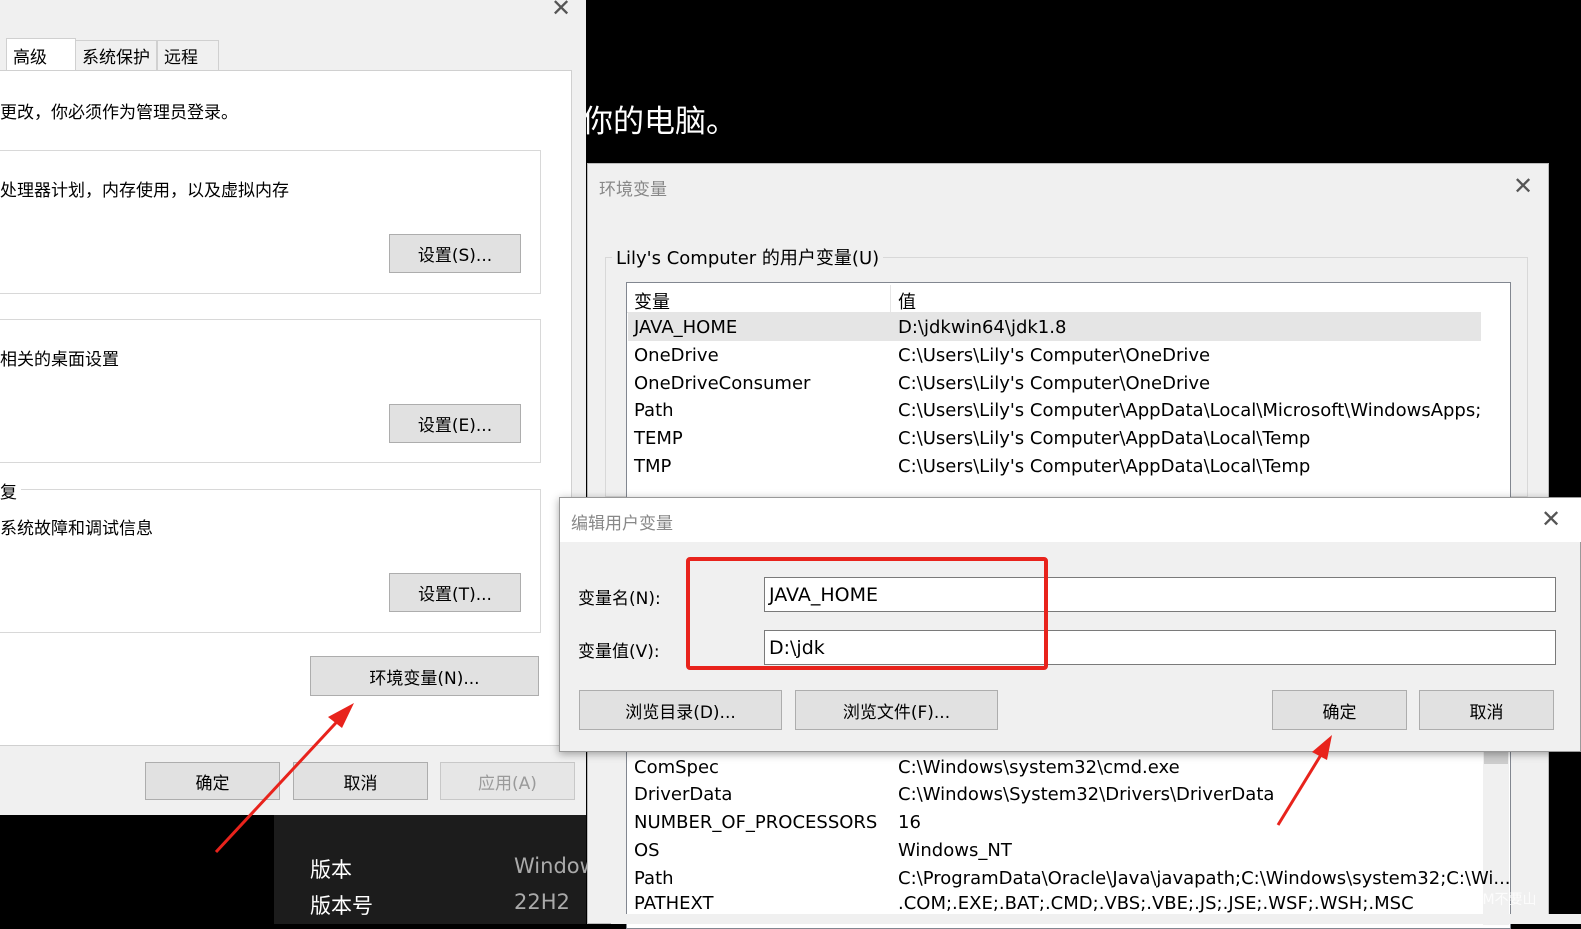 This screenshot has width=1581, height=929. I want to click on variable-name: OneDriveConsumer, so click(722, 383).